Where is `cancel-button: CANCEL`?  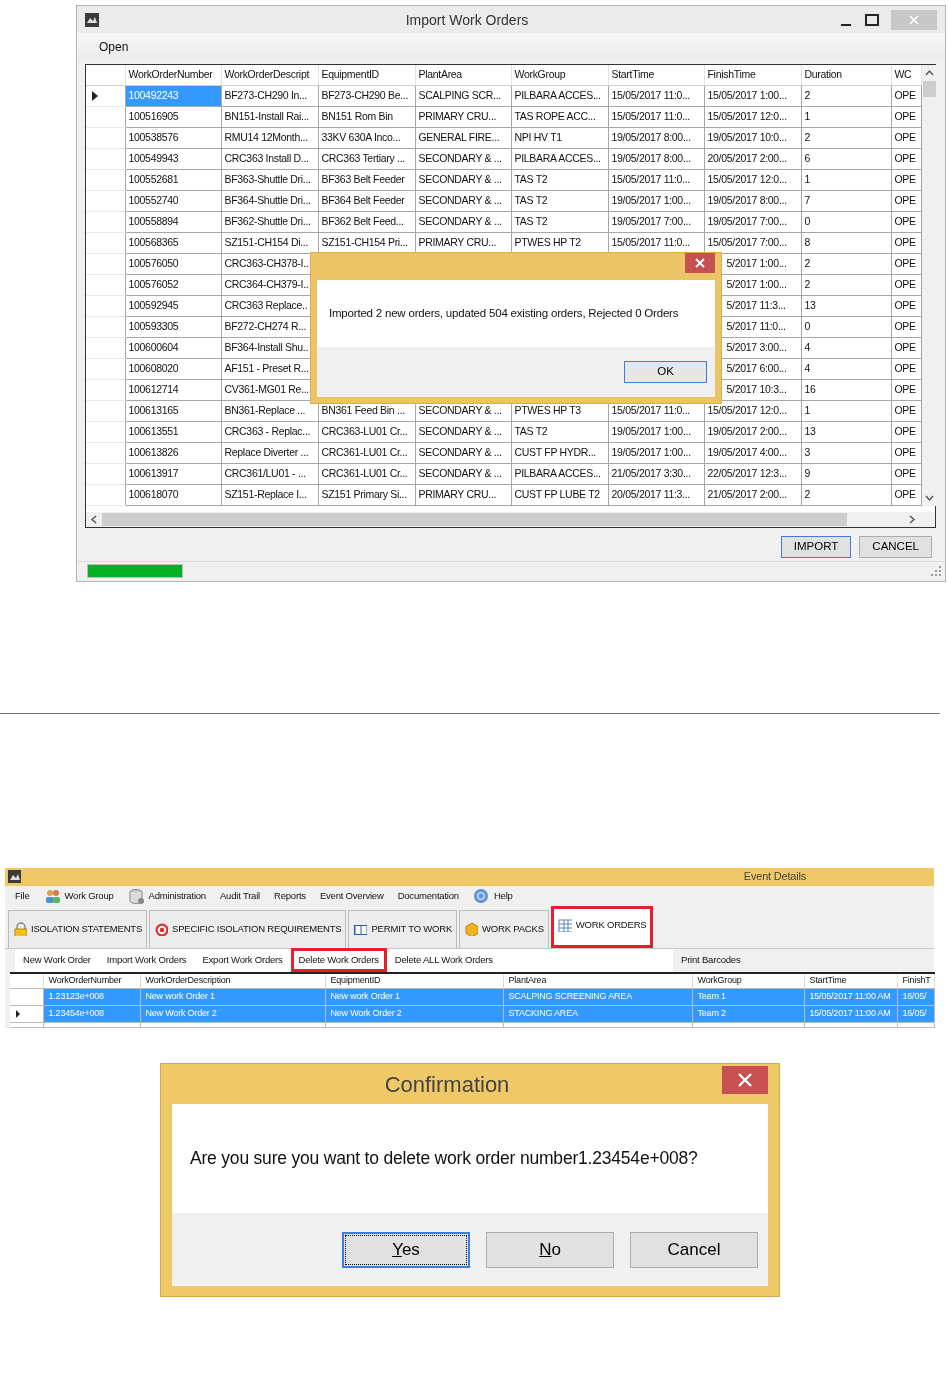 cancel-button: CANCEL is located at coordinates (895, 546).